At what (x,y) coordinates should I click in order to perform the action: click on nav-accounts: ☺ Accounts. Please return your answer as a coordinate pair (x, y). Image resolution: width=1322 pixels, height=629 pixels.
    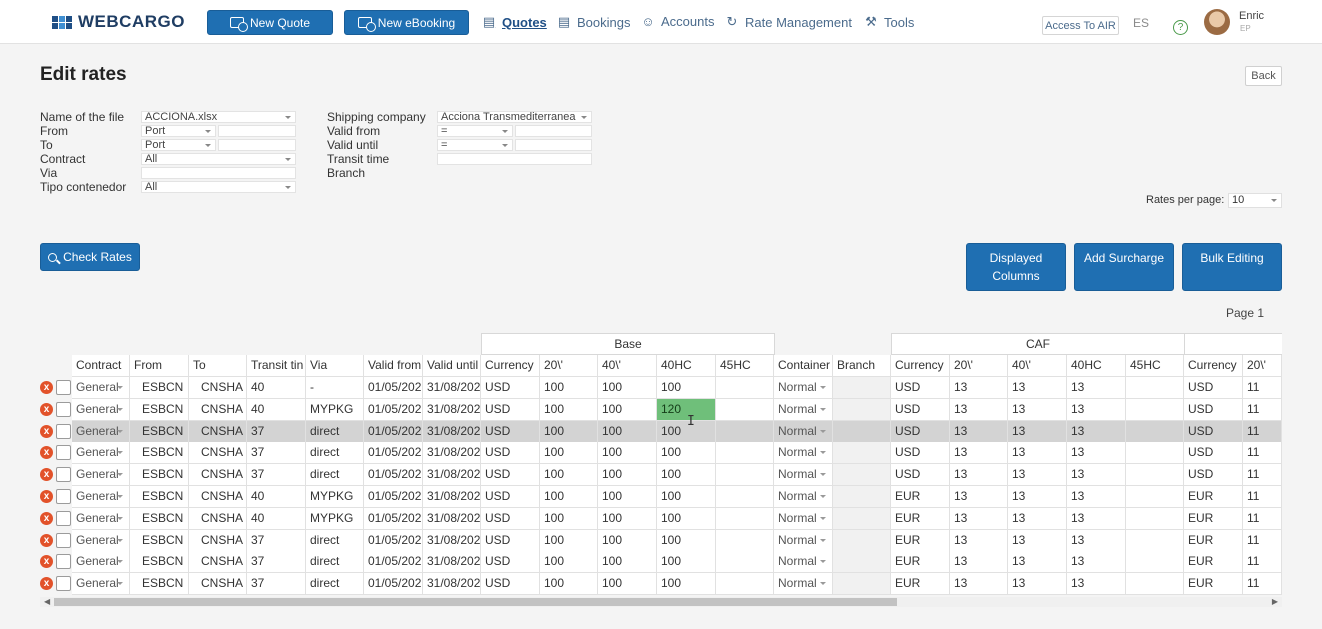
    Looking at the image, I should click on (677, 21).